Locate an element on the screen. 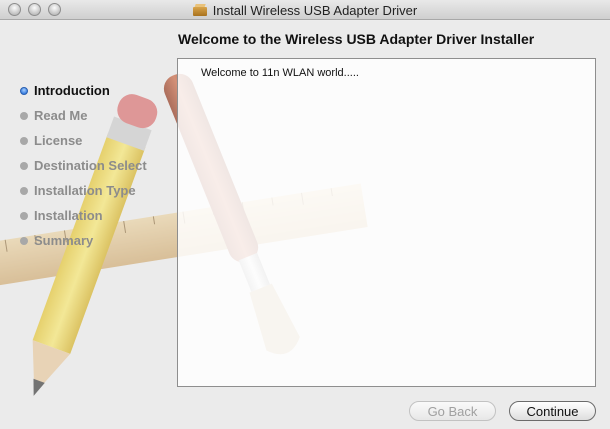  window-title: Install Wireless USB Adapter Driver is located at coordinates (315, 10).